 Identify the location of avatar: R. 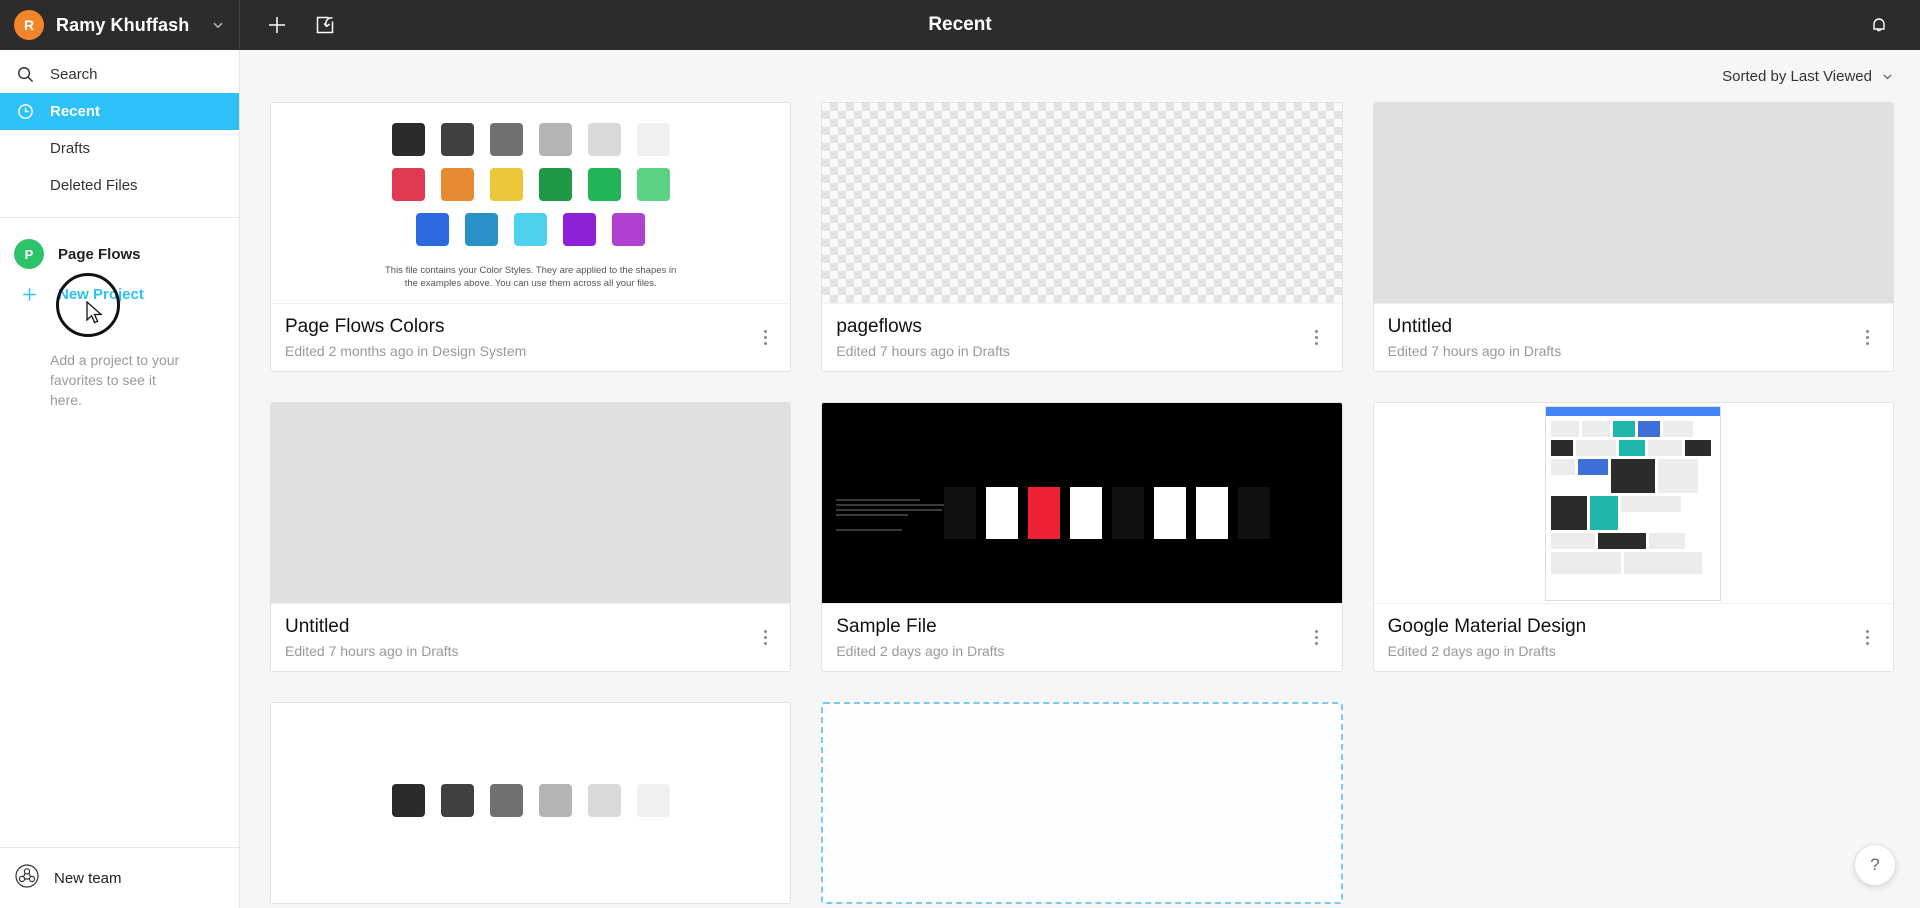
(29, 25).